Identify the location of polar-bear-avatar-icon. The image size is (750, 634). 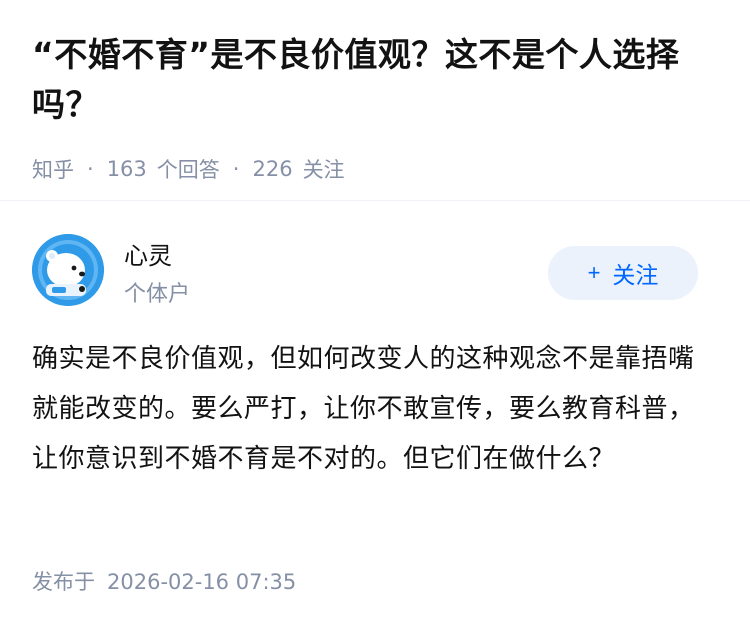
(68, 270).